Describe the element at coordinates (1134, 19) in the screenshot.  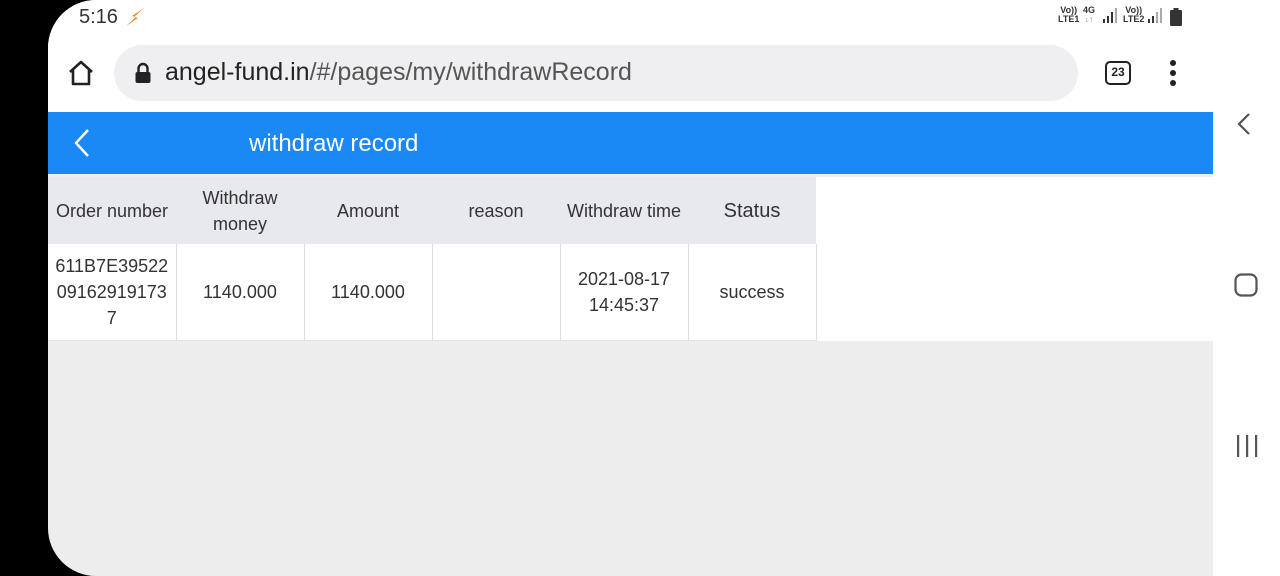
I see `sim2-lte-label: LTE2` at that location.